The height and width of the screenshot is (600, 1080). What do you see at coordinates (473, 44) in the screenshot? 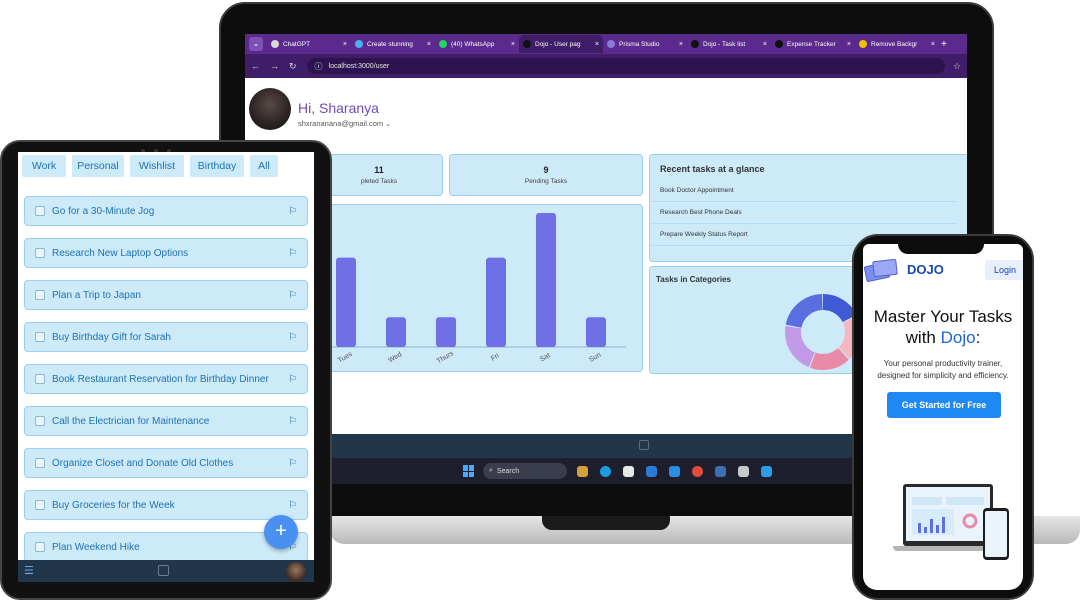
I see `tab-label: (40) WhatsApp` at bounding box center [473, 44].